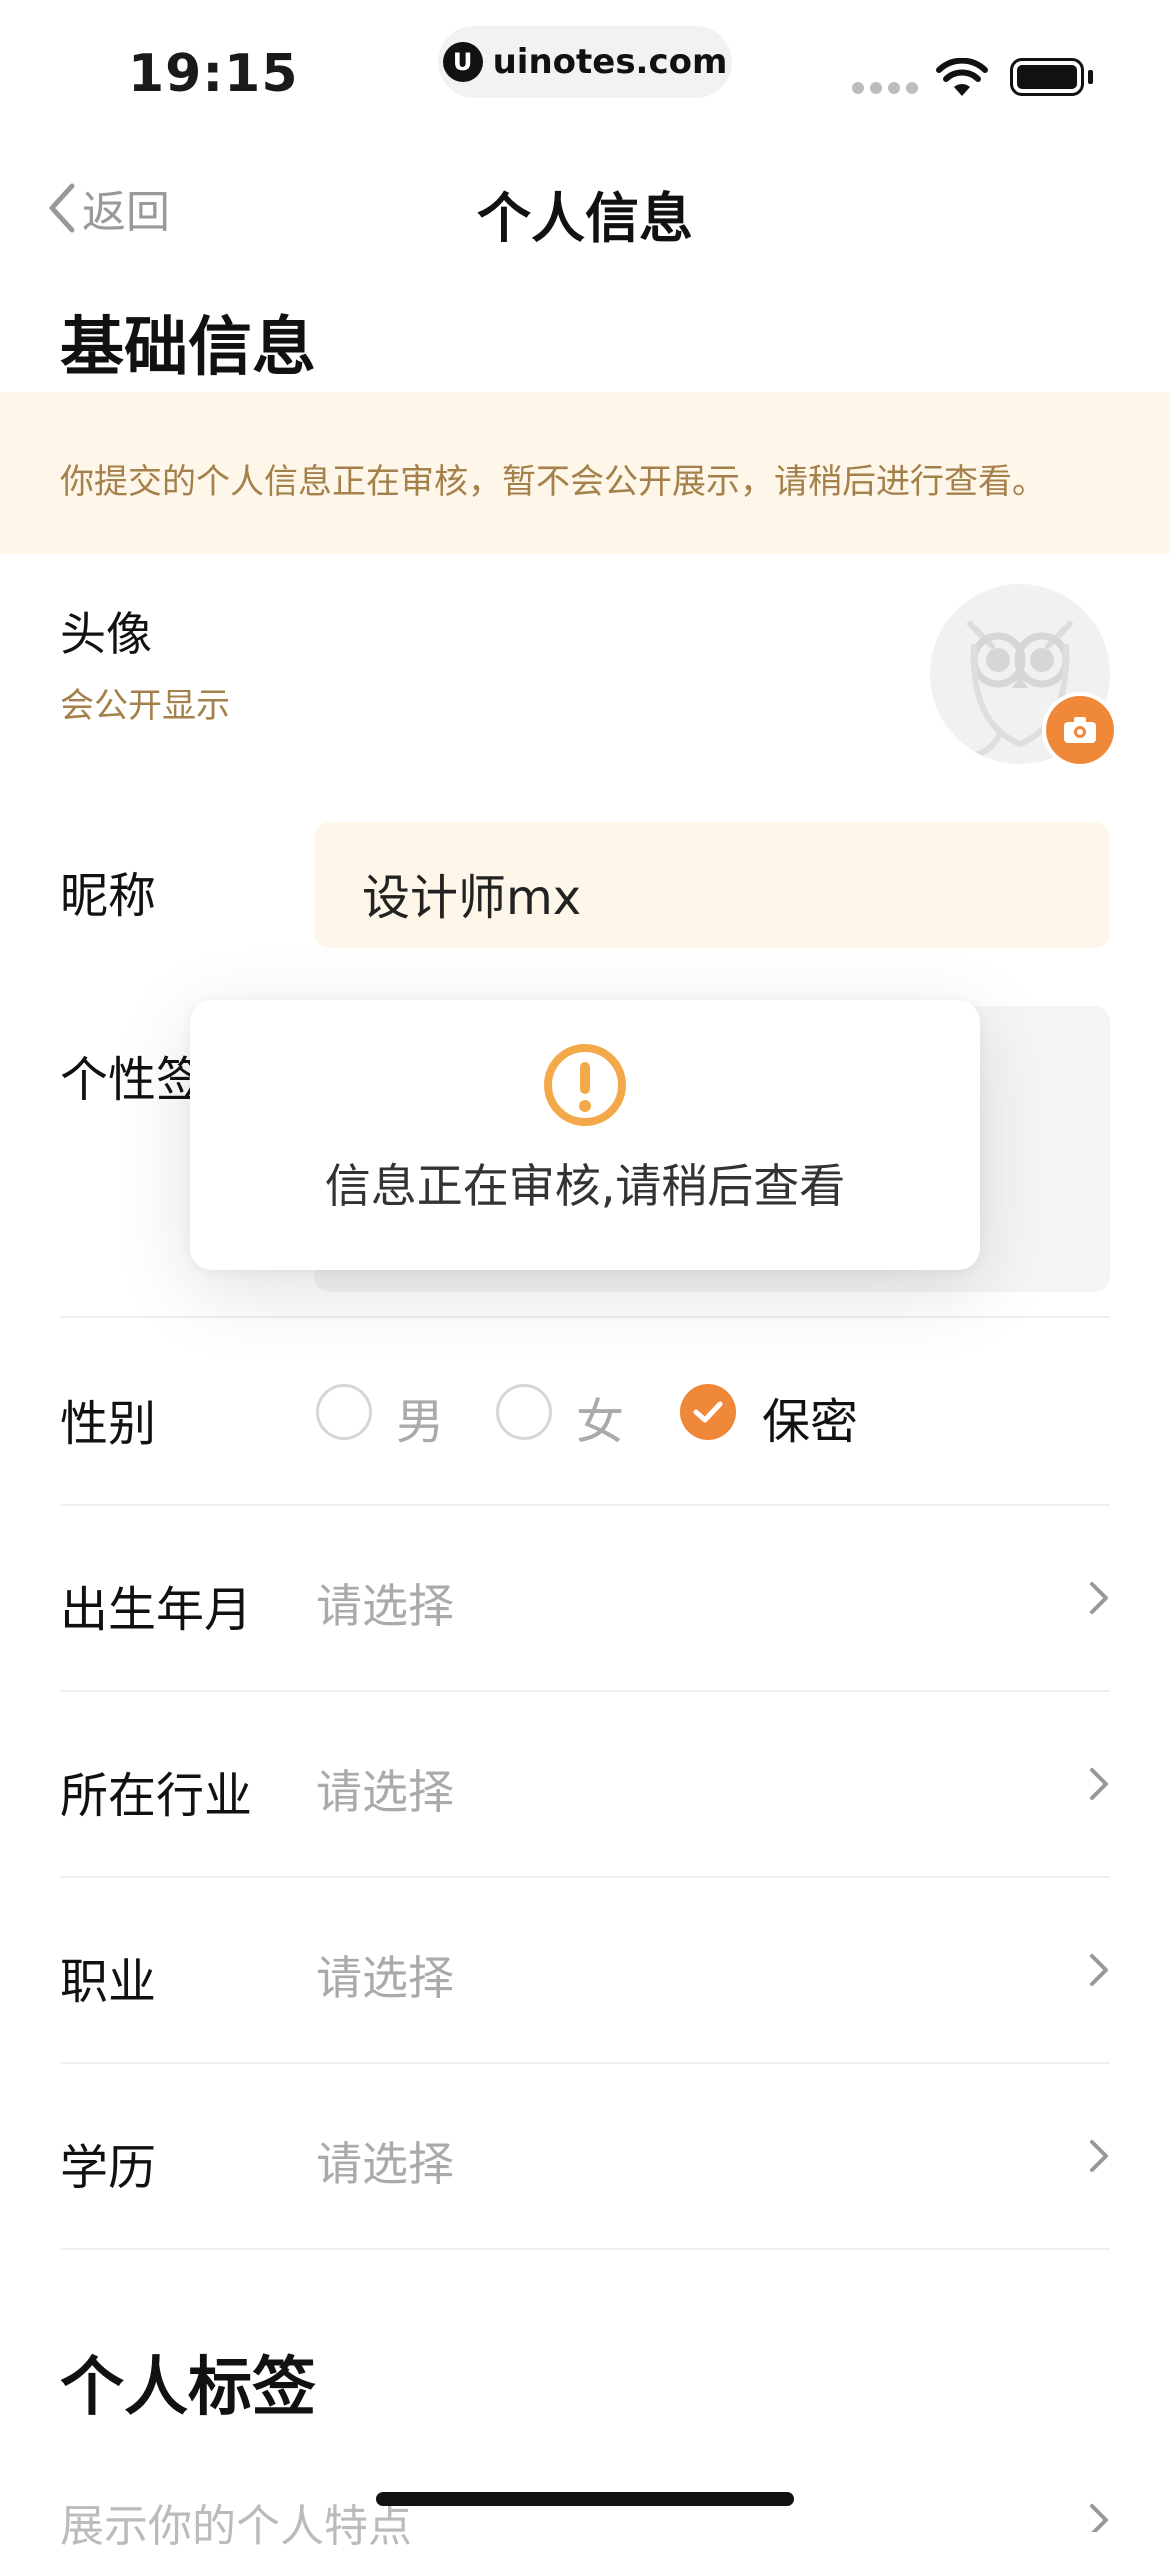  What do you see at coordinates (420, 1417) in the screenshot?
I see `gender-option-male: 男` at bounding box center [420, 1417].